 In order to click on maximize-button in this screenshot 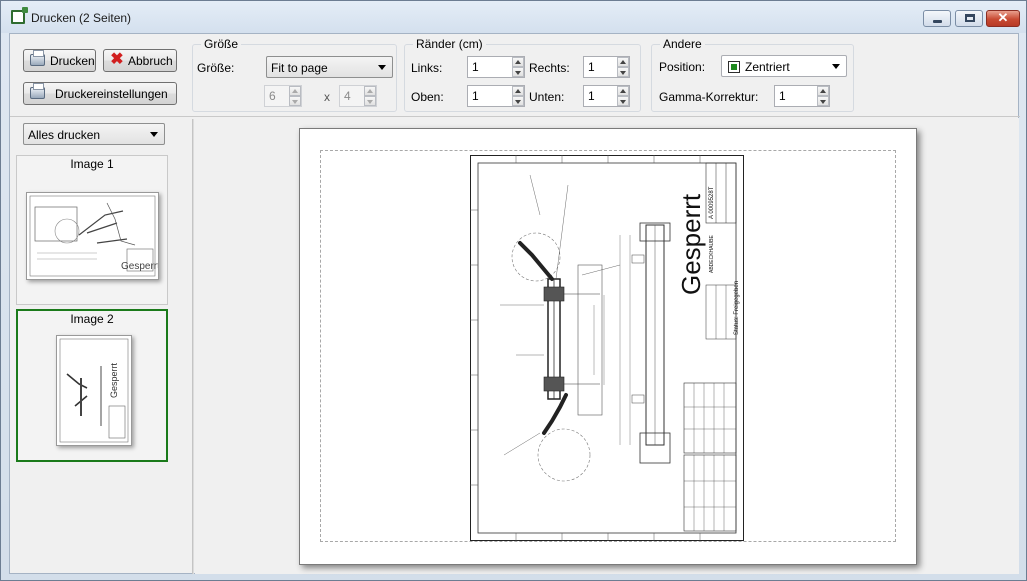, I will do `click(969, 18)`.